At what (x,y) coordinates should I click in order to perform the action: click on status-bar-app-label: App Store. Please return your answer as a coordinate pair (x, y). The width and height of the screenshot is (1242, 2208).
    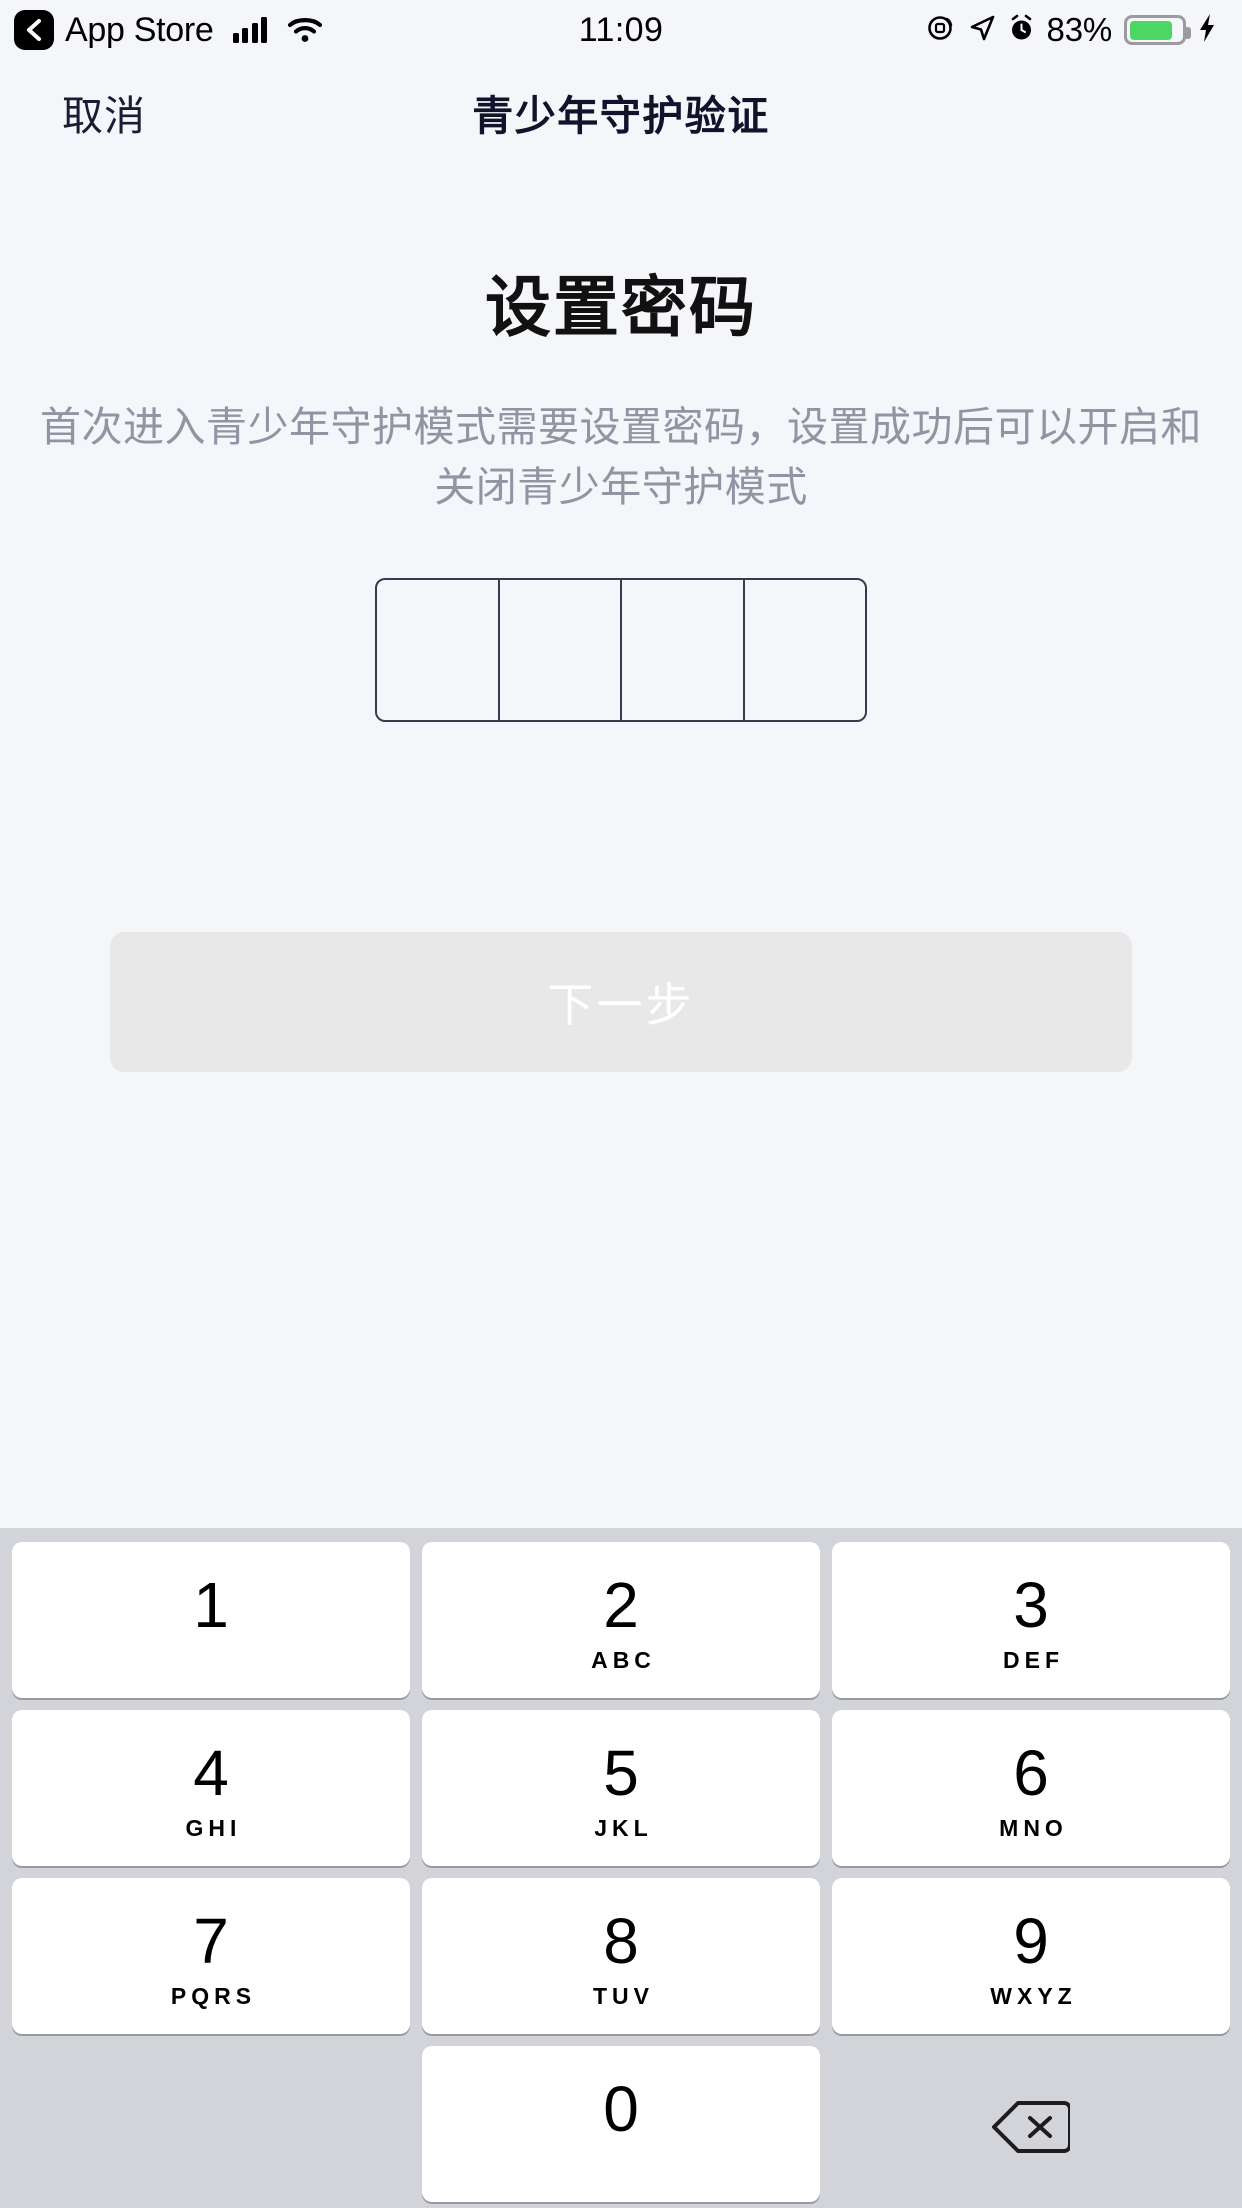
    Looking at the image, I should click on (139, 29).